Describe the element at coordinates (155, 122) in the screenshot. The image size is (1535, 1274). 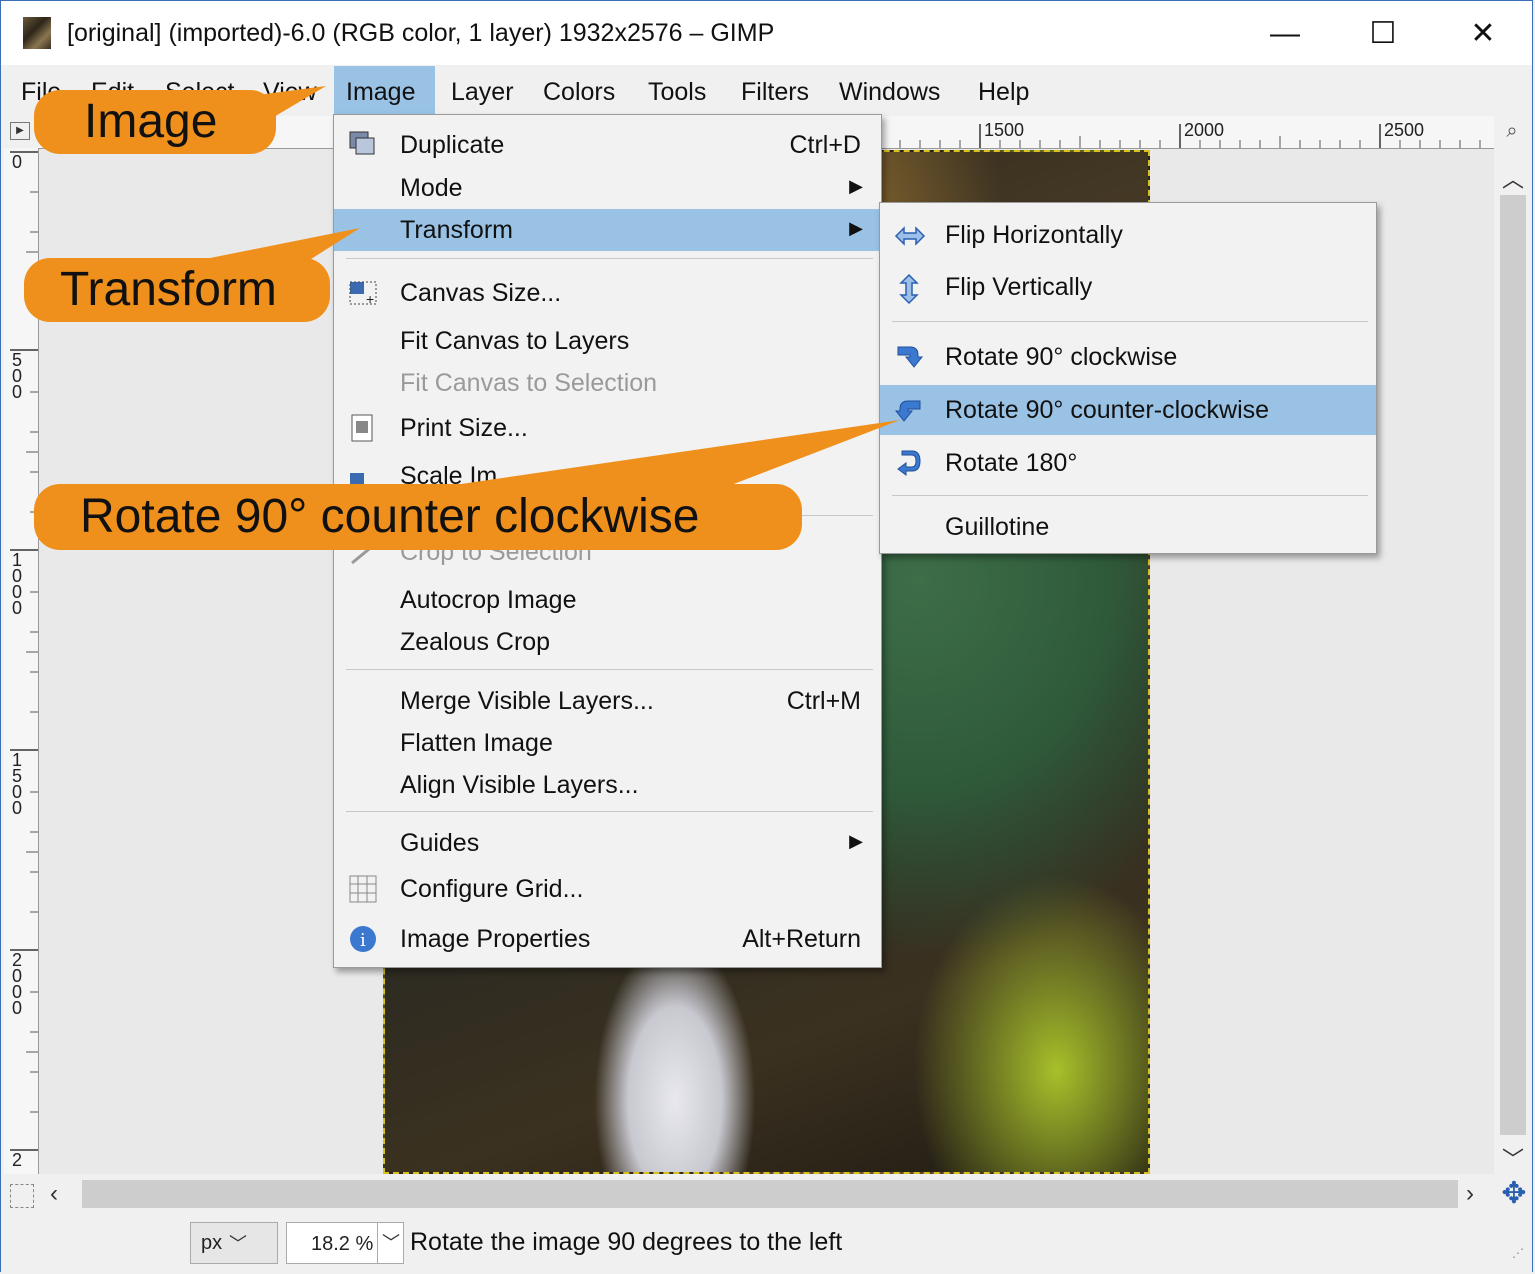
I see `callout-image: Image` at that location.